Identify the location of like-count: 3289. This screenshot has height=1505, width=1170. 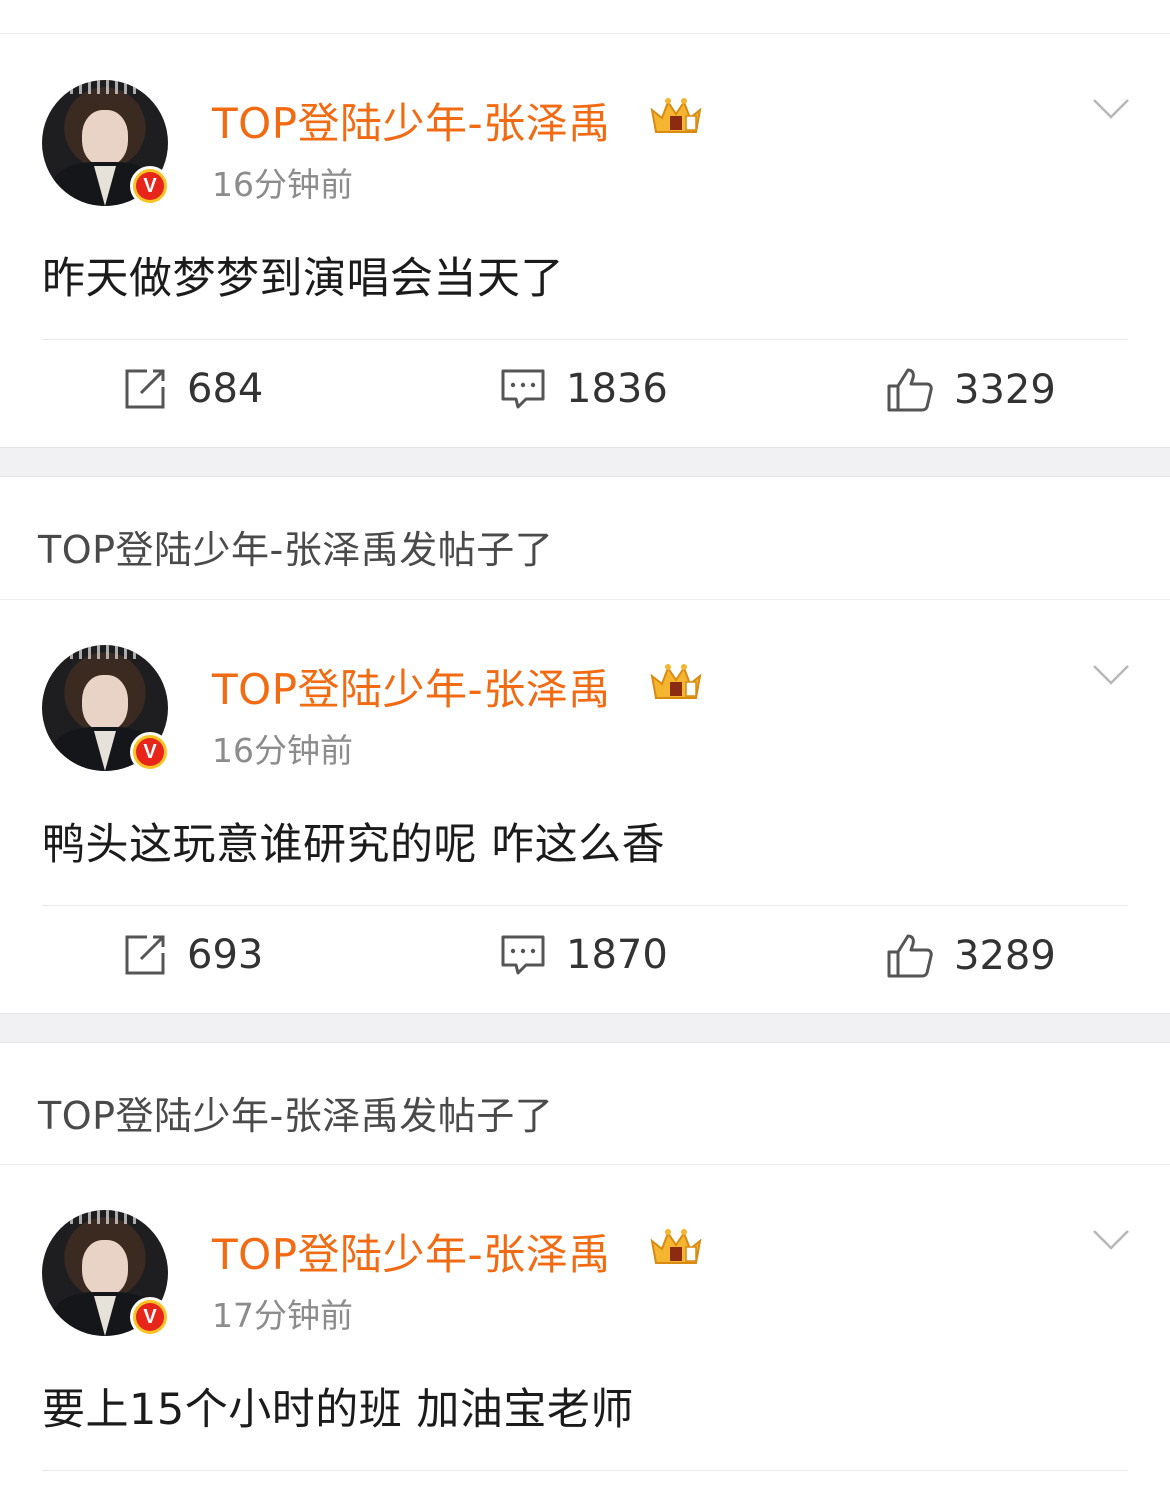
(1005, 956).